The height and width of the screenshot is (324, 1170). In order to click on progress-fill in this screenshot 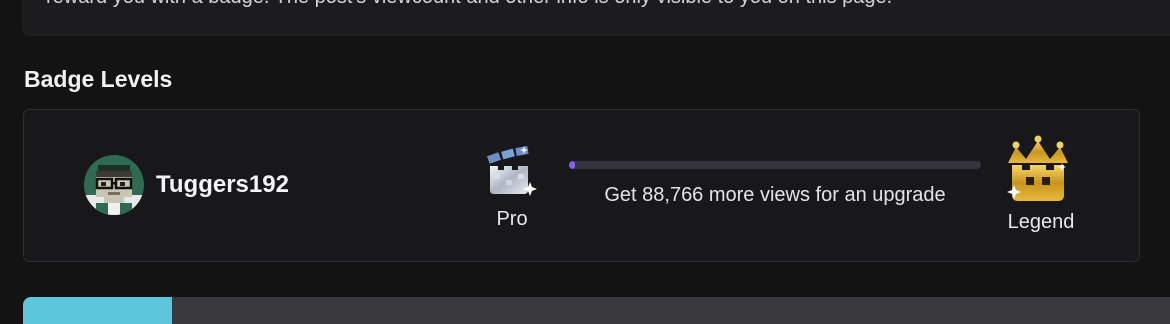, I will do `click(572, 165)`.